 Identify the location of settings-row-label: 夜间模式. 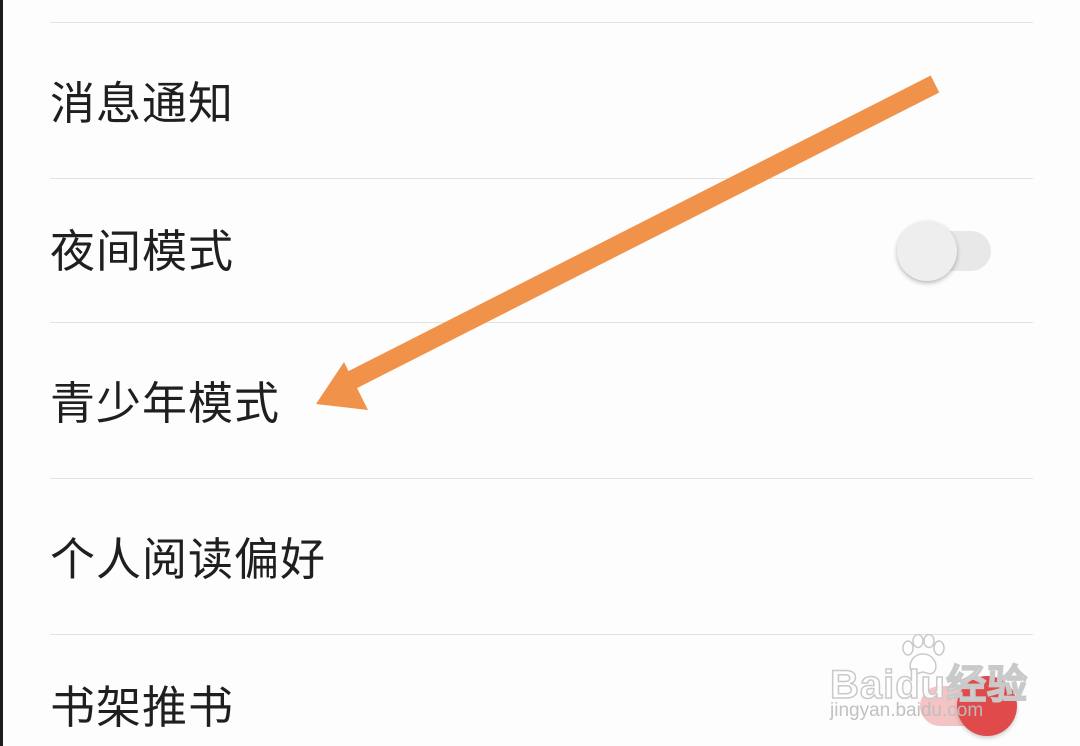
(142, 251).